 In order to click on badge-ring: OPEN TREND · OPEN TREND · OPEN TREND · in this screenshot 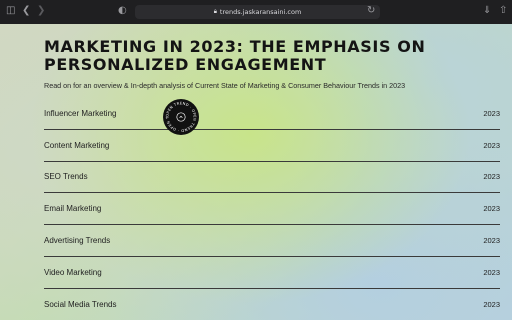, I will do `click(180, 116)`.